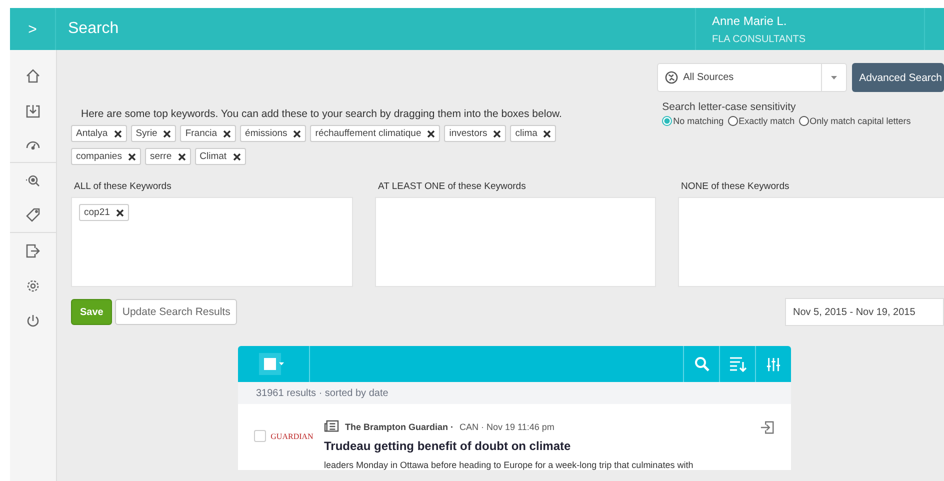 Image resolution: width=944 pixels, height=481 pixels. Describe the element at coordinates (514, 393) in the screenshot. I see `results-summary: 31961 results · sorted by date` at that location.